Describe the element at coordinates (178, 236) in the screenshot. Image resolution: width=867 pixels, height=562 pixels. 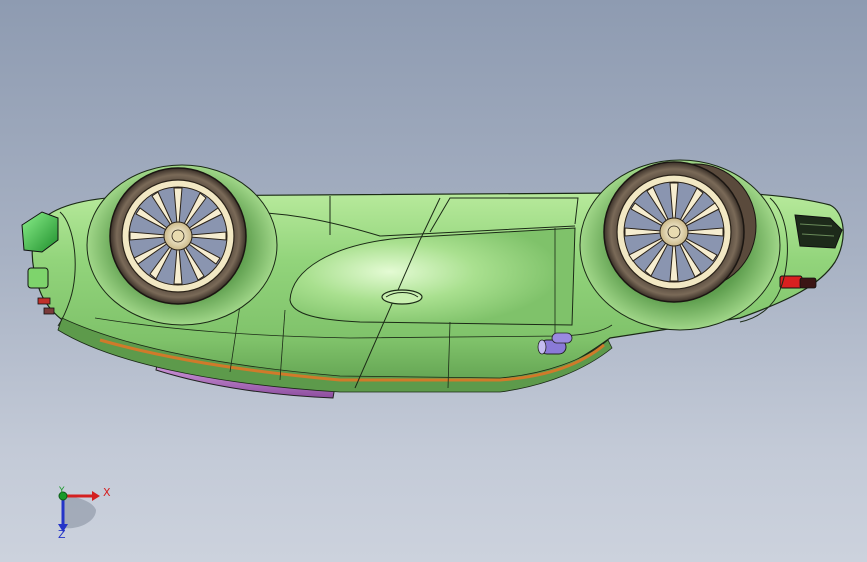
I see `front-hub-cap` at that location.